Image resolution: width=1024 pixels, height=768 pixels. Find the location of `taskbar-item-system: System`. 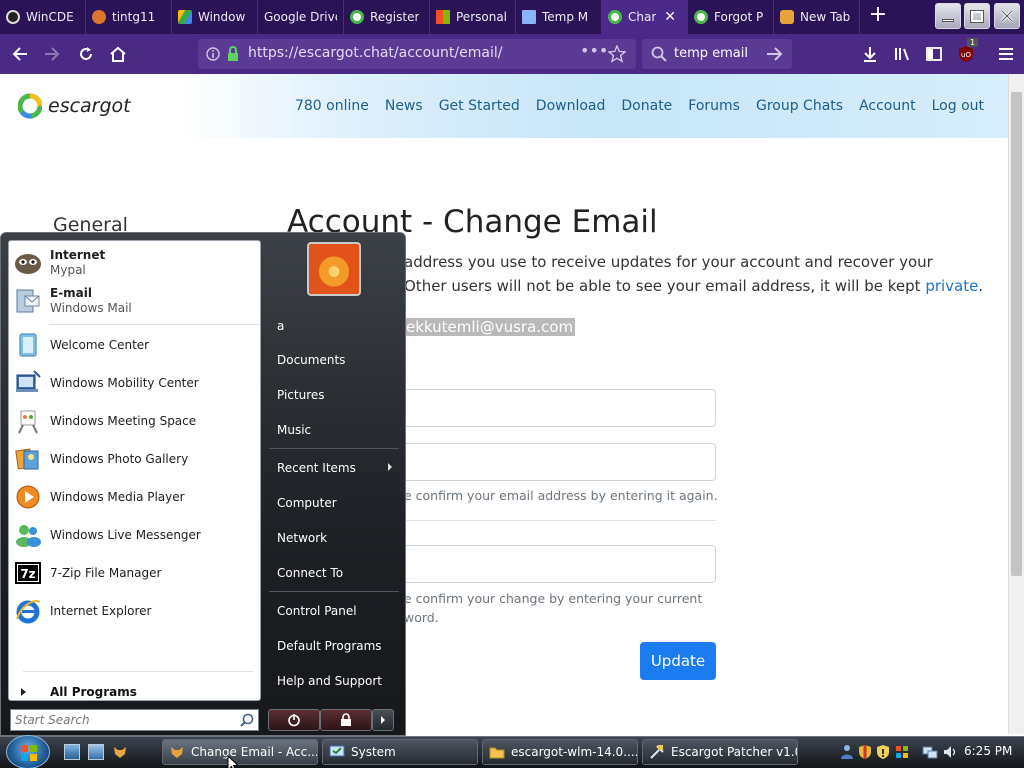

taskbar-item-system: System is located at coordinates (400, 752).